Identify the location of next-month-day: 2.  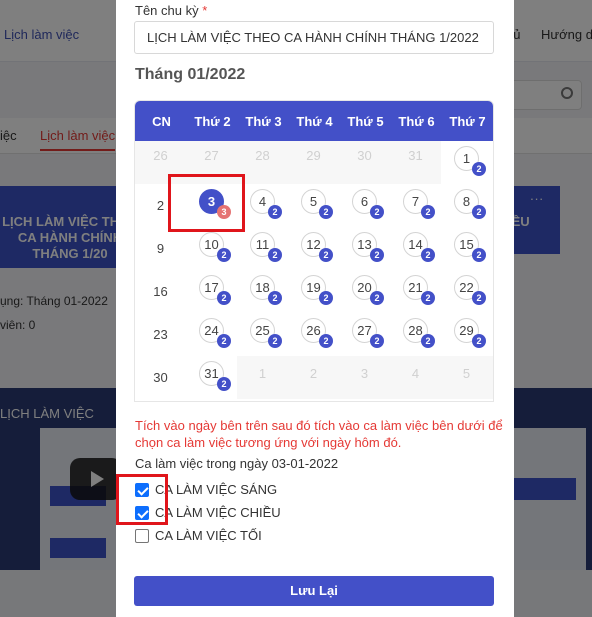
(313, 373).